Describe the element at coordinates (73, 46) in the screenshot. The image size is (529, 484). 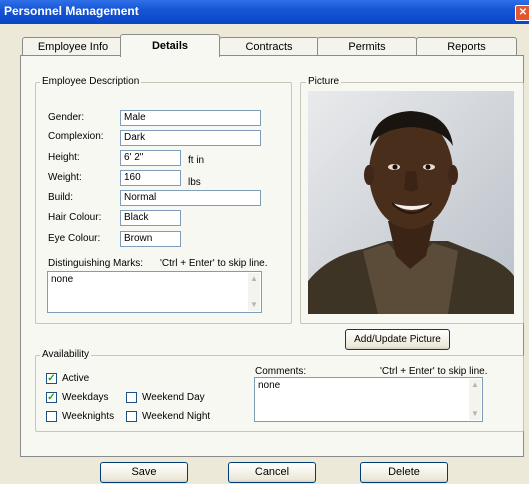
I see `tab-employee-info: Employee Info` at that location.